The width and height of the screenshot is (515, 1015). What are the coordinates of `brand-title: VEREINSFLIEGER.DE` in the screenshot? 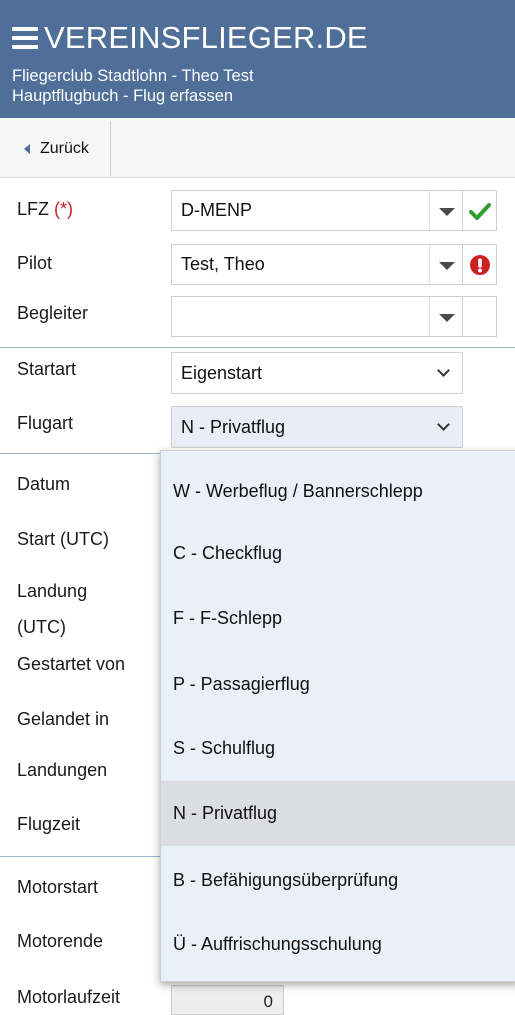 It's located at (206, 37).